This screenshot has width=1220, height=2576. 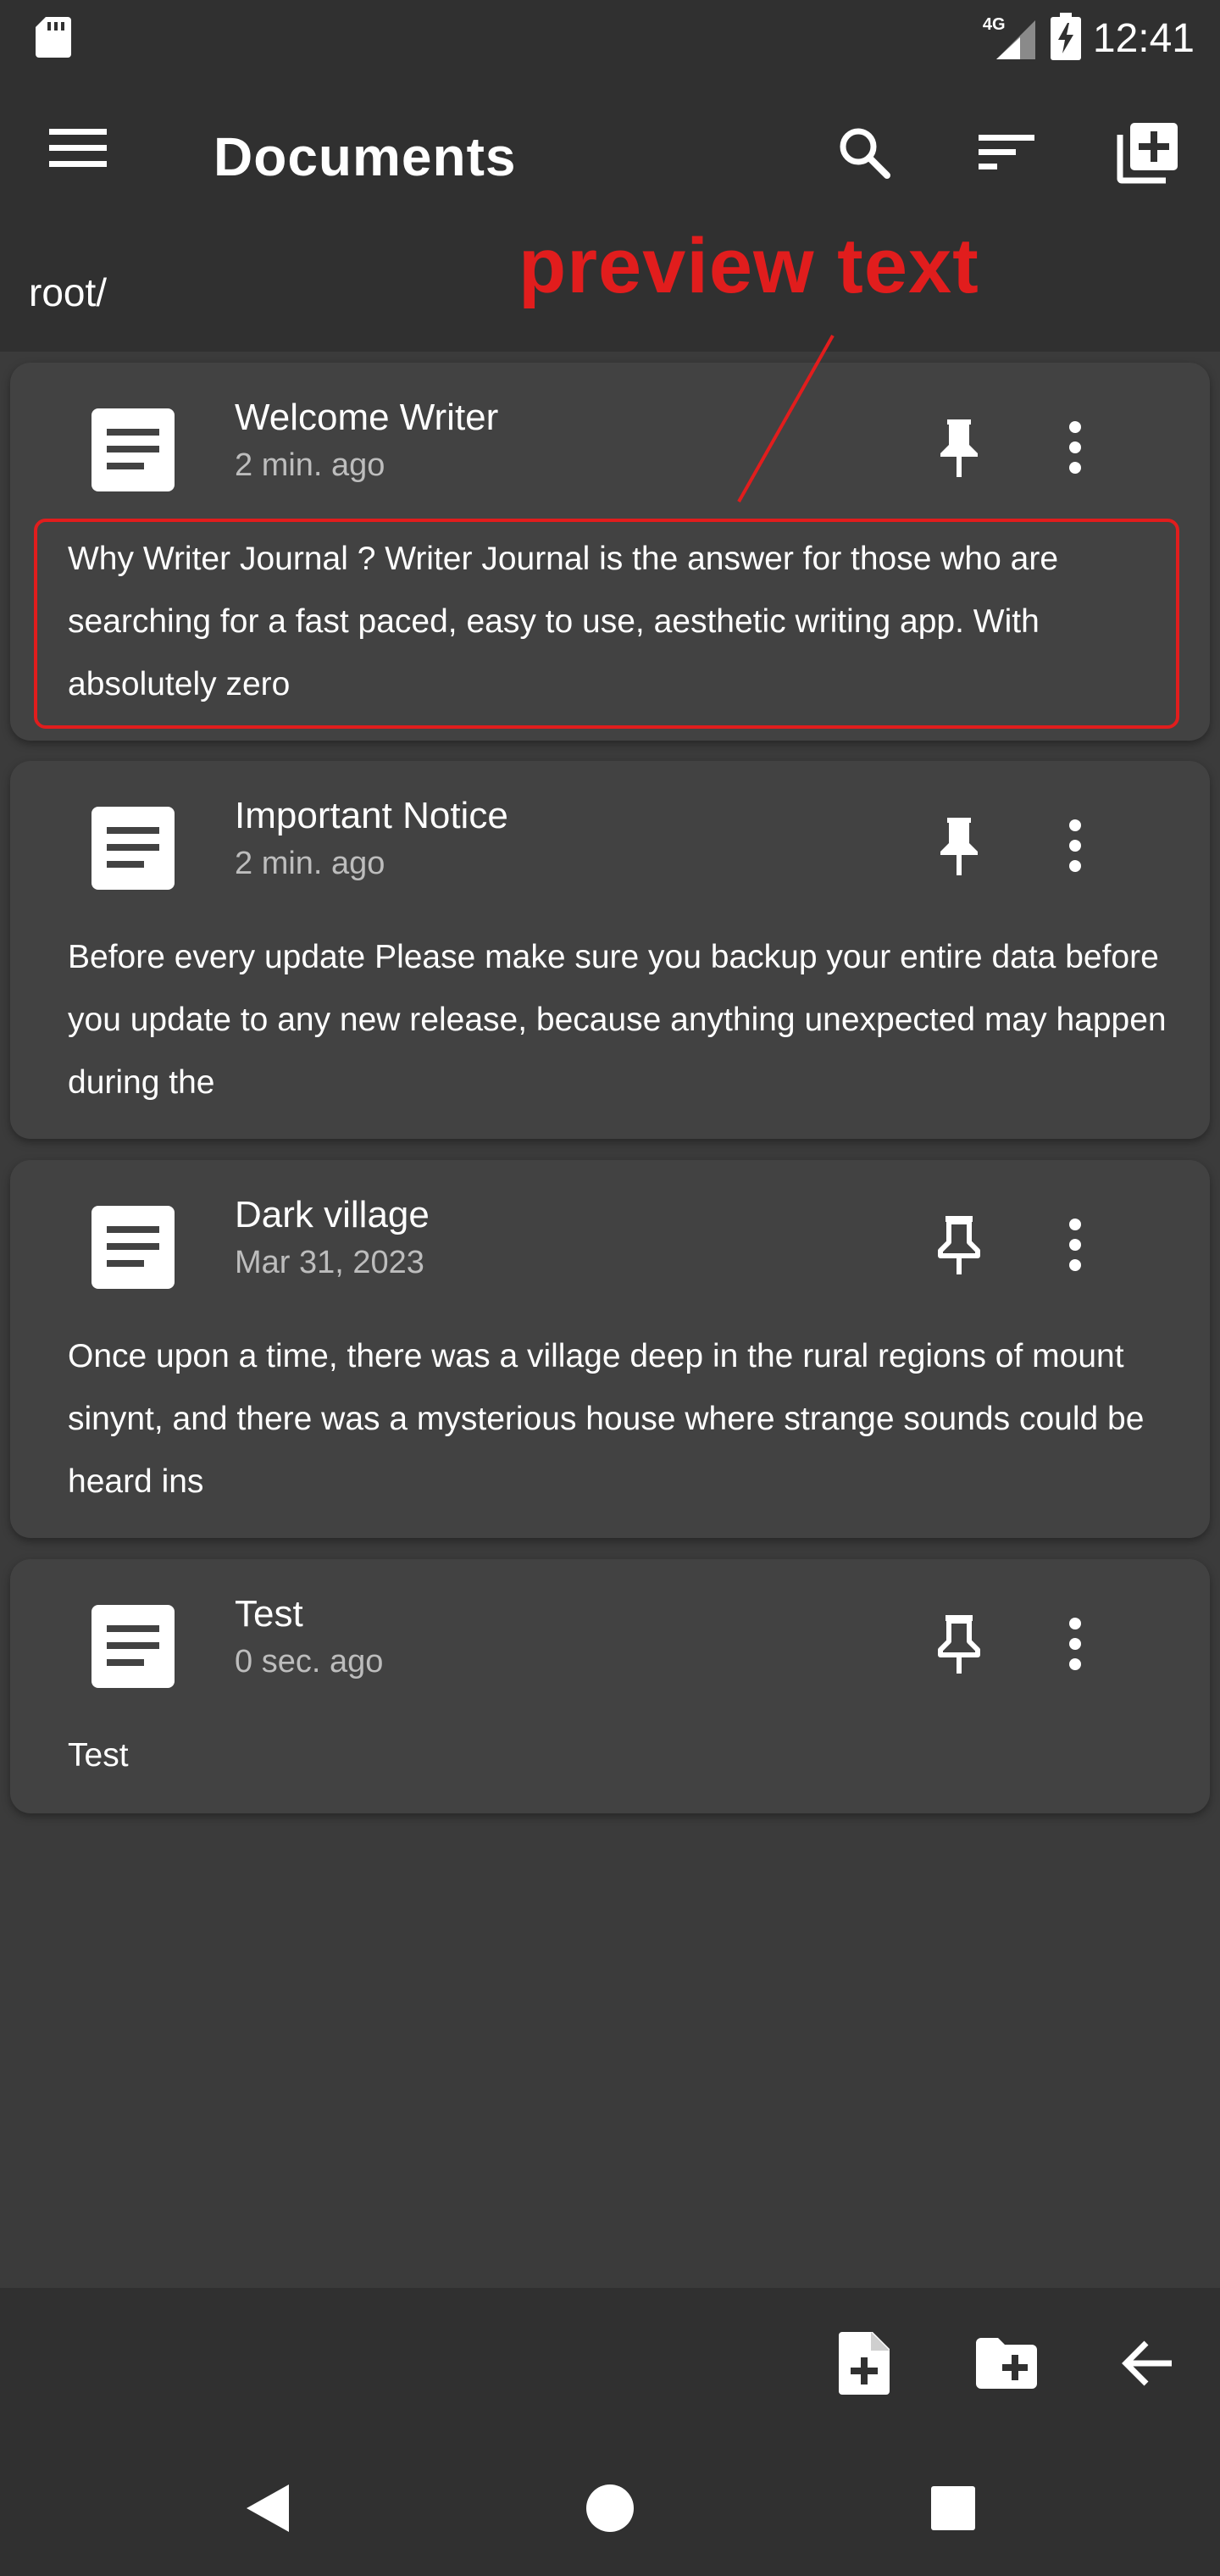 What do you see at coordinates (610, 152) in the screenshot?
I see `app-bar: Documents` at bounding box center [610, 152].